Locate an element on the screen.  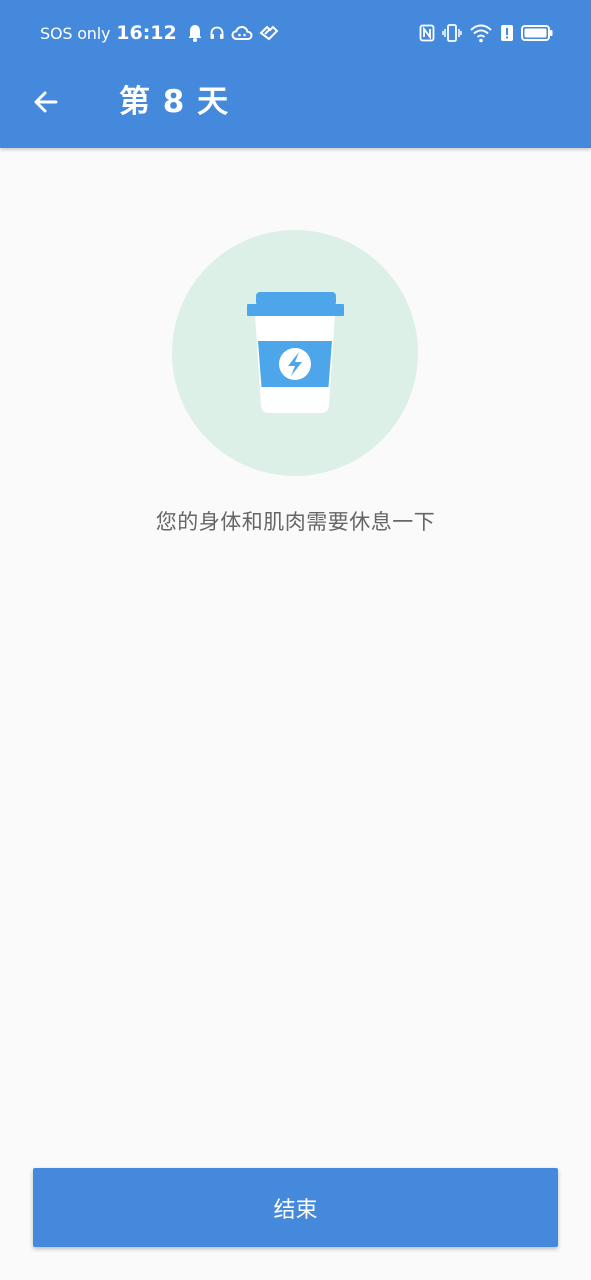
battery-icon is located at coordinates (537, 33).